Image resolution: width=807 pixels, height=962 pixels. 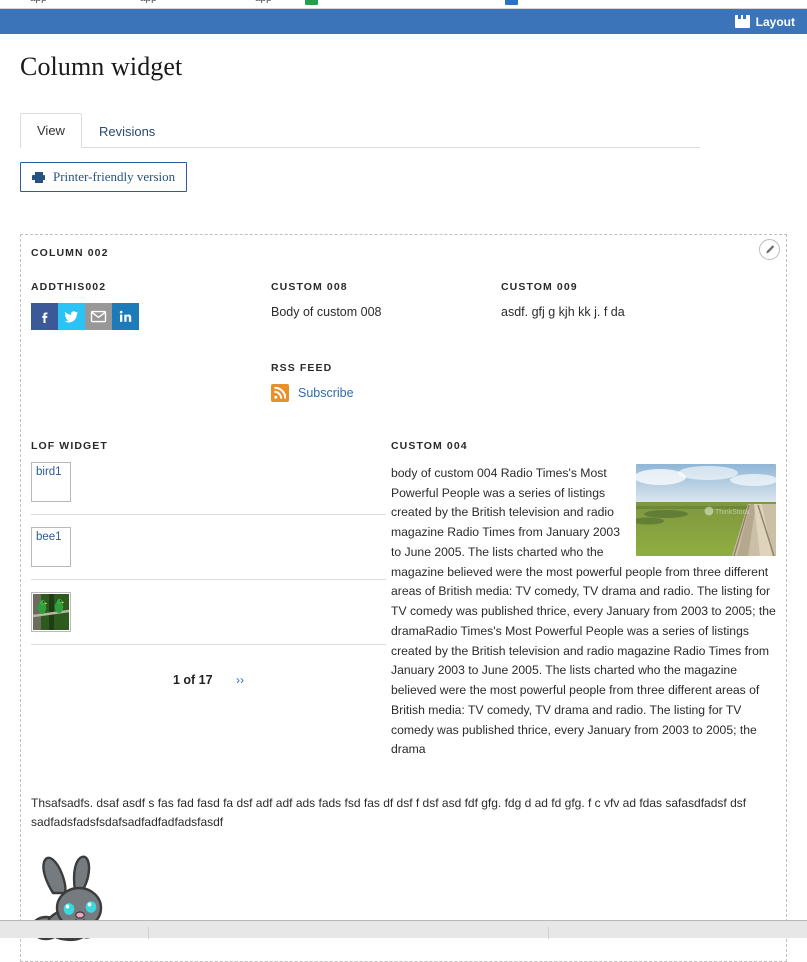 I want to click on column-addthis: Addthis002, so click(x=151, y=341).